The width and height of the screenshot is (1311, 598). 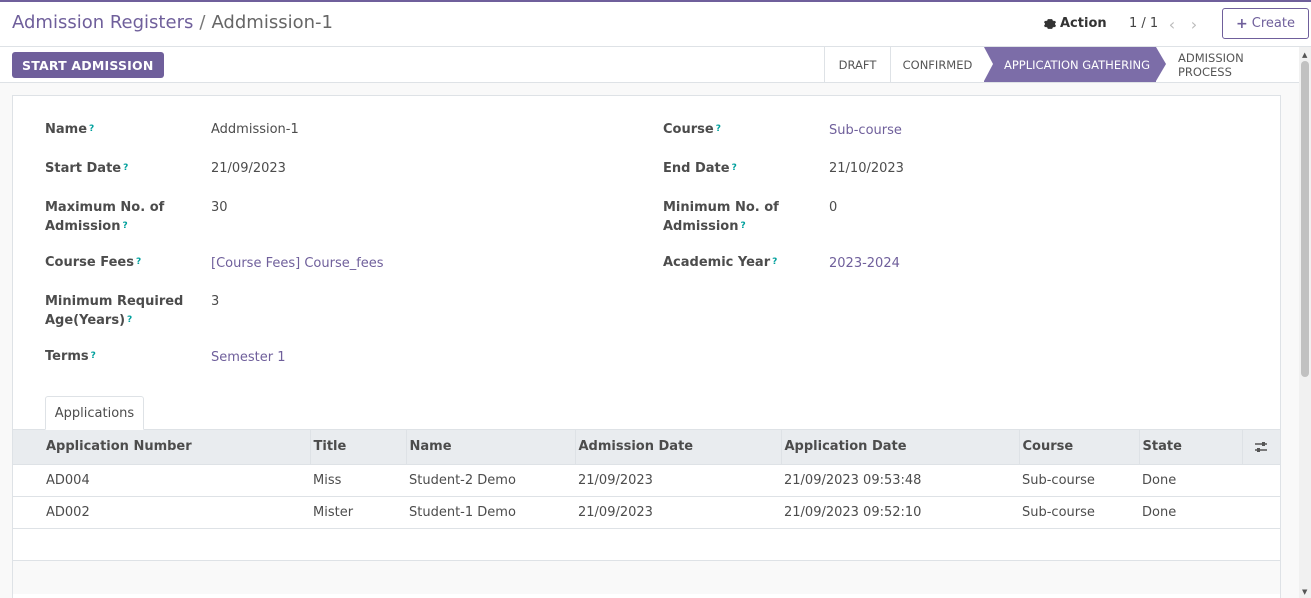 I want to click on course-link: Sub-course, so click(x=865, y=130).